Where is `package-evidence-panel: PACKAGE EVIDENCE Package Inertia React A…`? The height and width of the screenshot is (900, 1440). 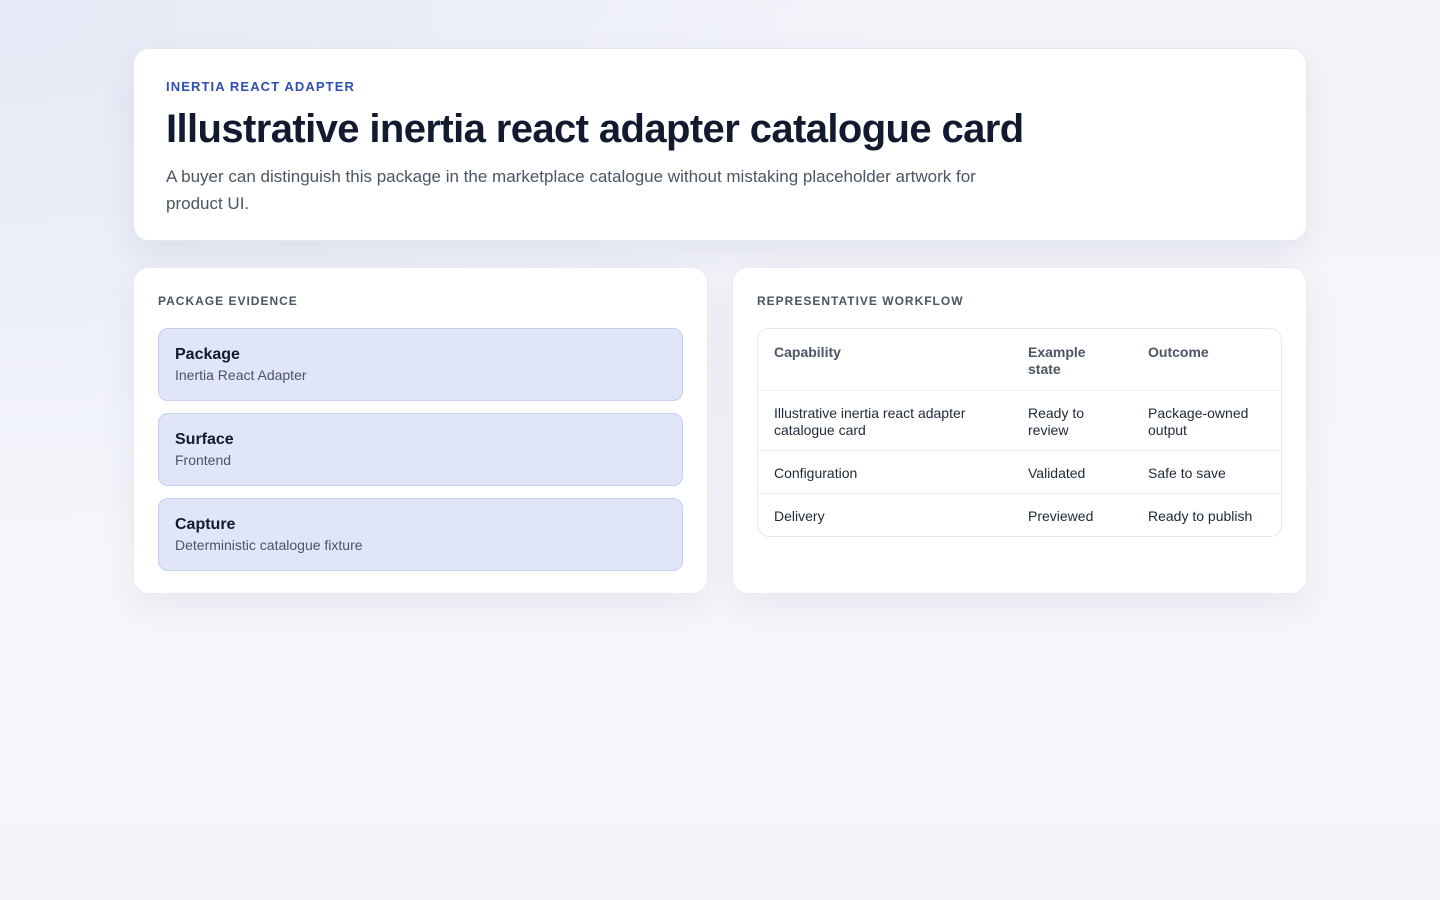
package-evidence-panel: PACKAGE EVIDENCE Package Inertia React A… is located at coordinates (420, 430).